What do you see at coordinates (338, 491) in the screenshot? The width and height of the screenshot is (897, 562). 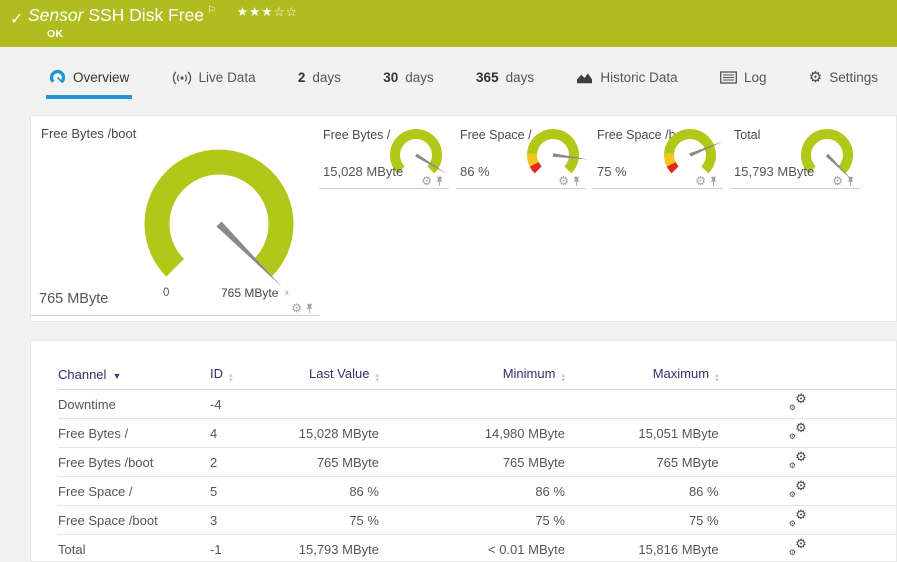 I see `last-value: 86 %` at bounding box center [338, 491].